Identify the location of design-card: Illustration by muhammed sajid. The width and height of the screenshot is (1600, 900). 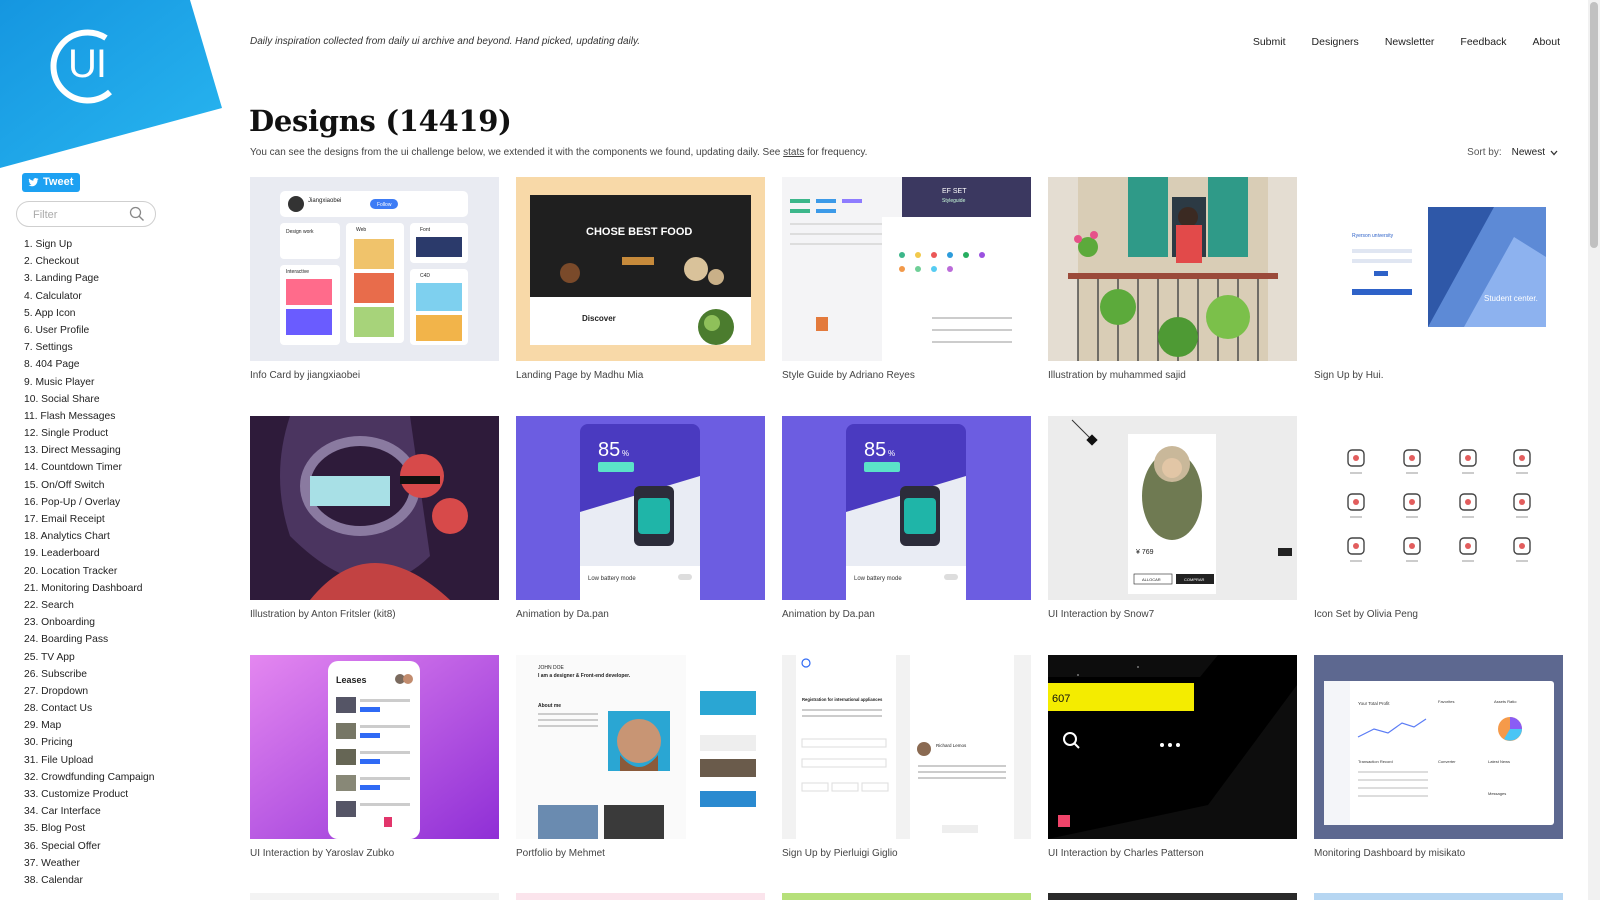
(1172, 279).